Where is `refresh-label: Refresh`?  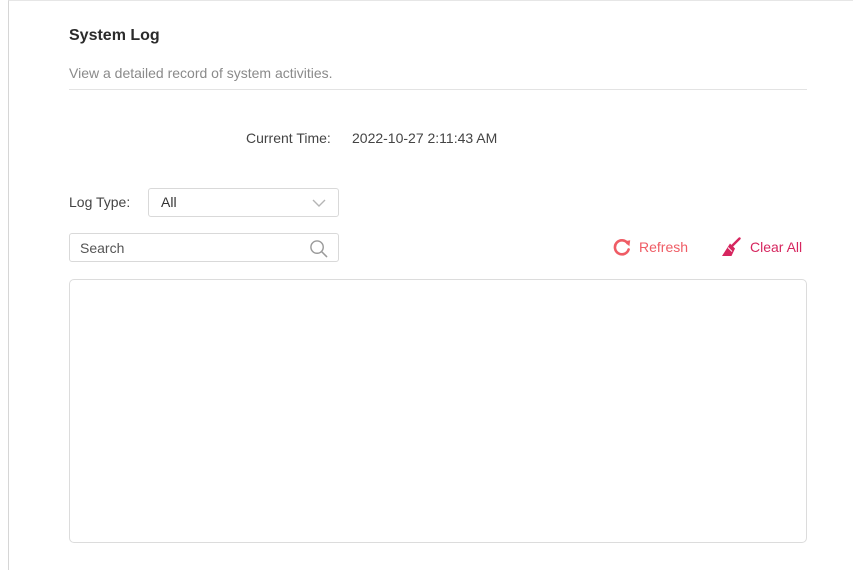 refresh-label: Refresh is located at coordinates (664, 247).